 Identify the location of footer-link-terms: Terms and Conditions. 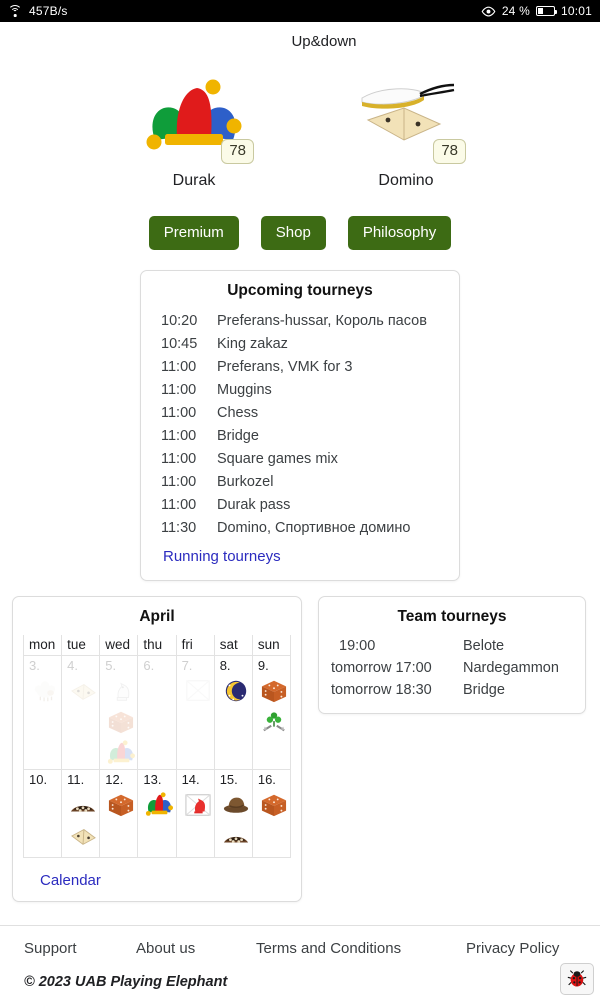
(361, 948).